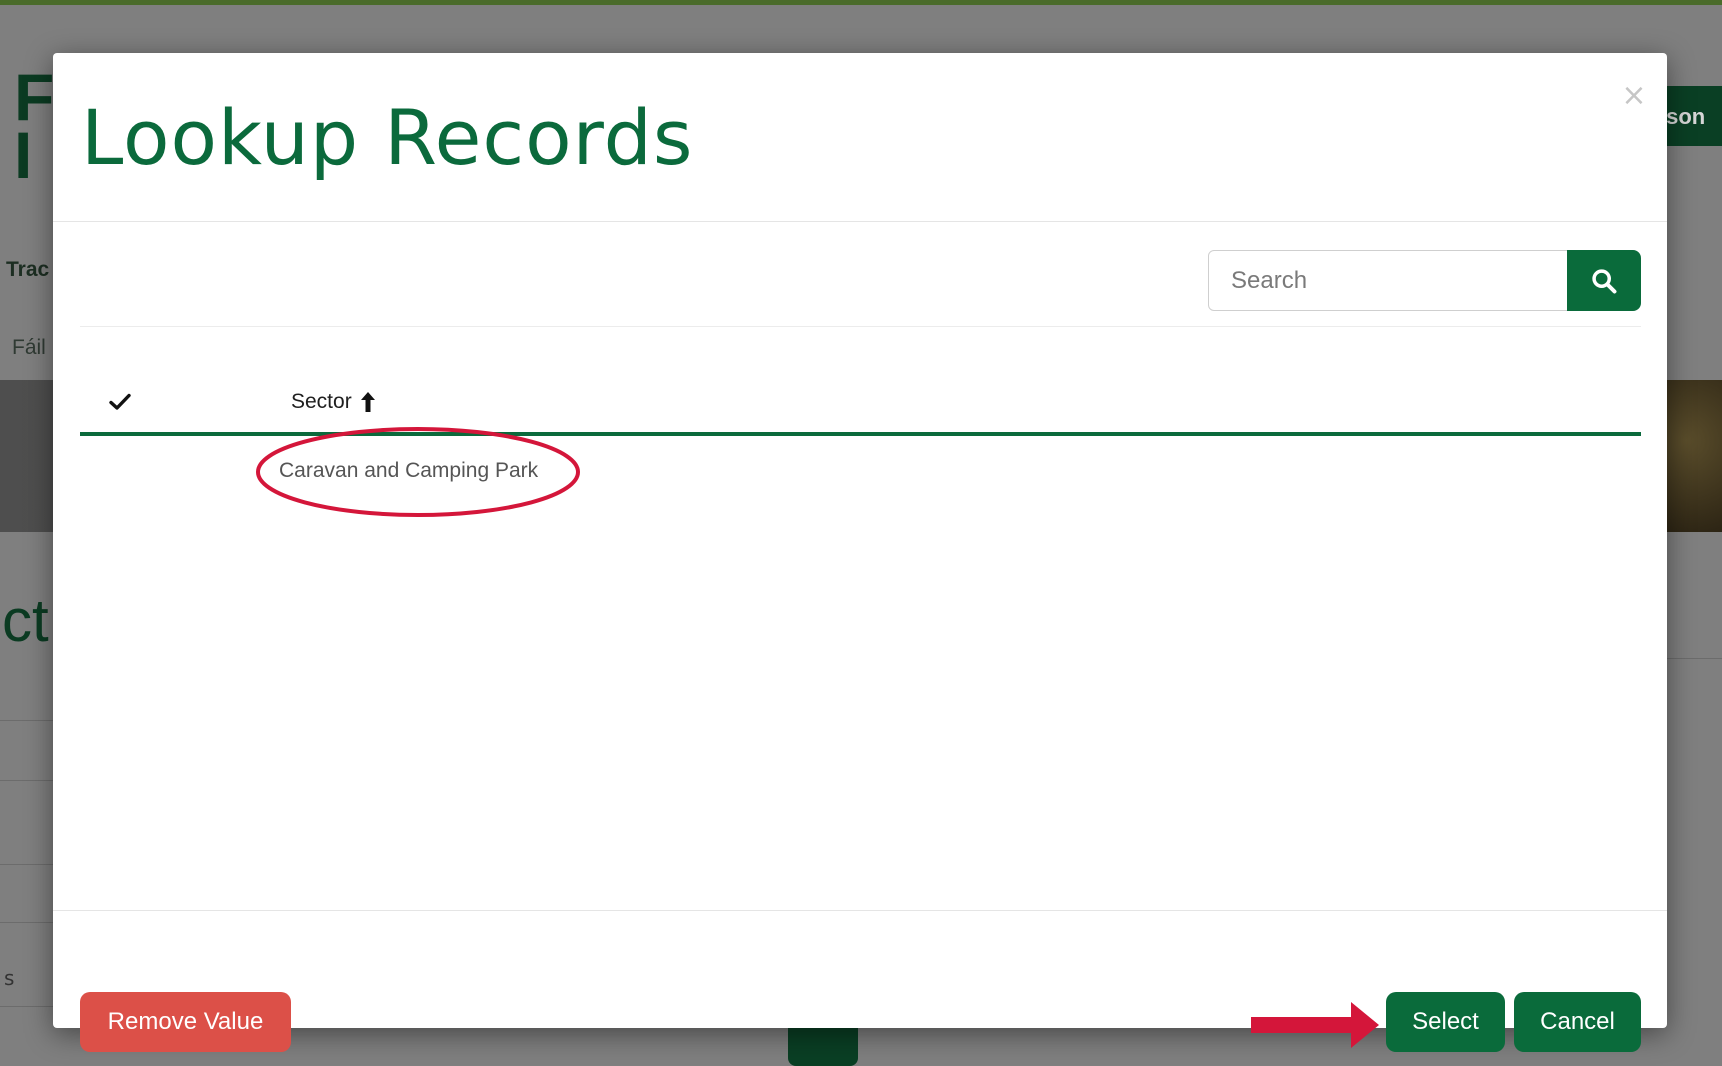 The width and height of the screenshot is (1722, 1066). I want to click on toolbar-divider, so click(860, 326).